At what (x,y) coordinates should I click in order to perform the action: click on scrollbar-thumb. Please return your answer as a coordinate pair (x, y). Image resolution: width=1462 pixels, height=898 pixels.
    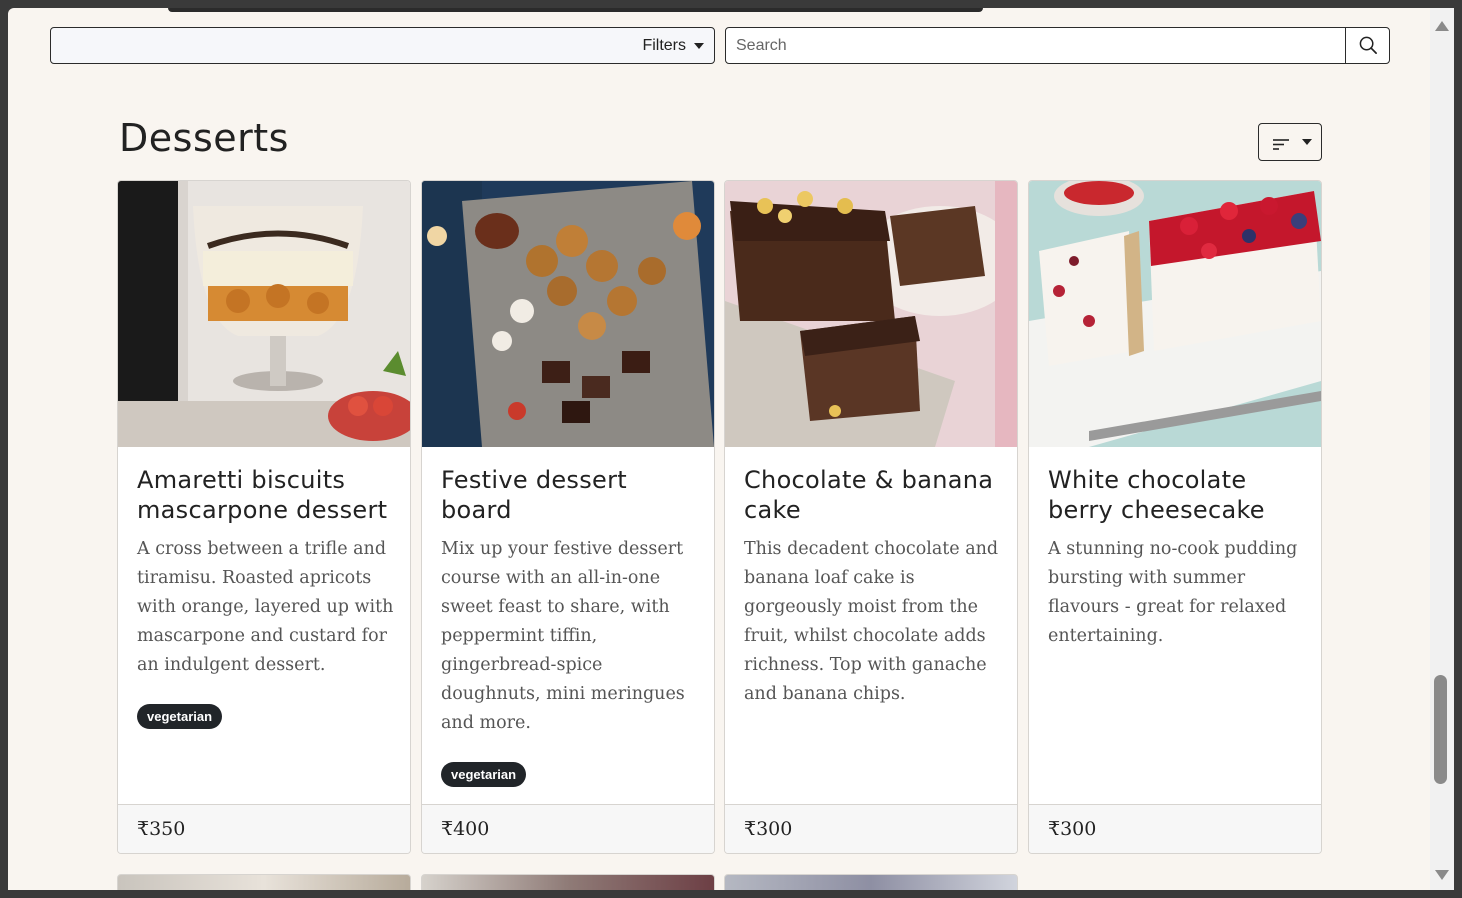
    Looking at the image, I should click on (1440, 729).